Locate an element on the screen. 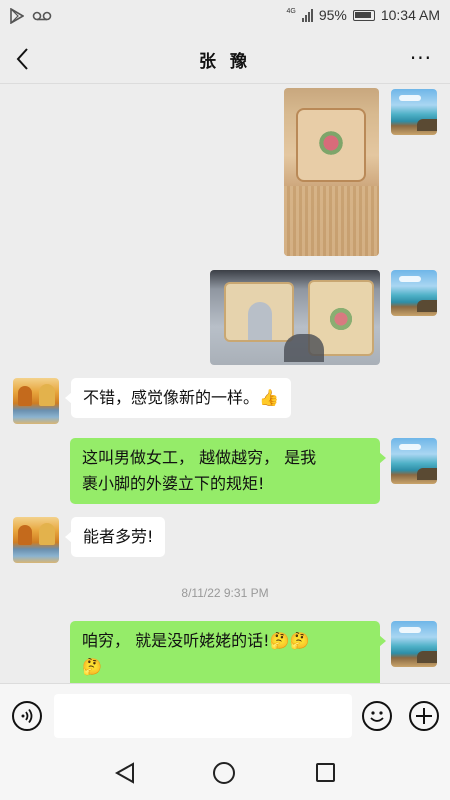  outgoing-message: 咱穷， 就是没听姥姥的话!🤔🤔 🤔 is located at coordinates (228, 652).